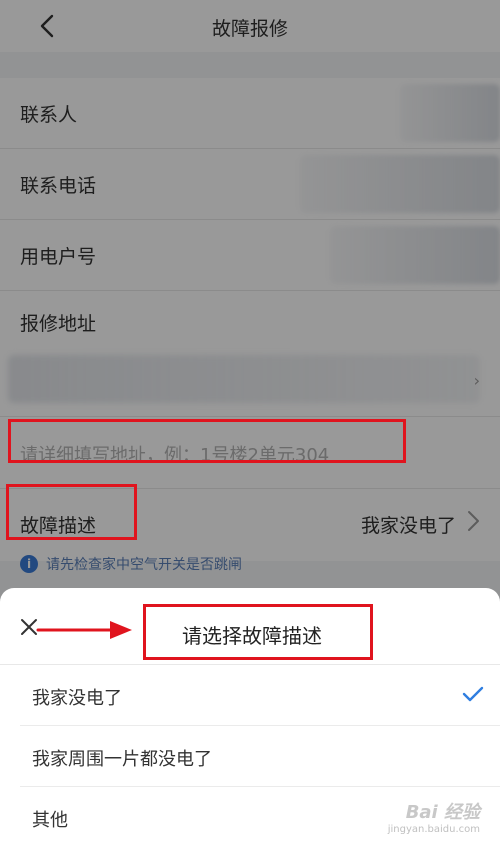 The width and height of the screenshot is (500, 847). I want to click on annotation-box-fault, so click(71, 512).